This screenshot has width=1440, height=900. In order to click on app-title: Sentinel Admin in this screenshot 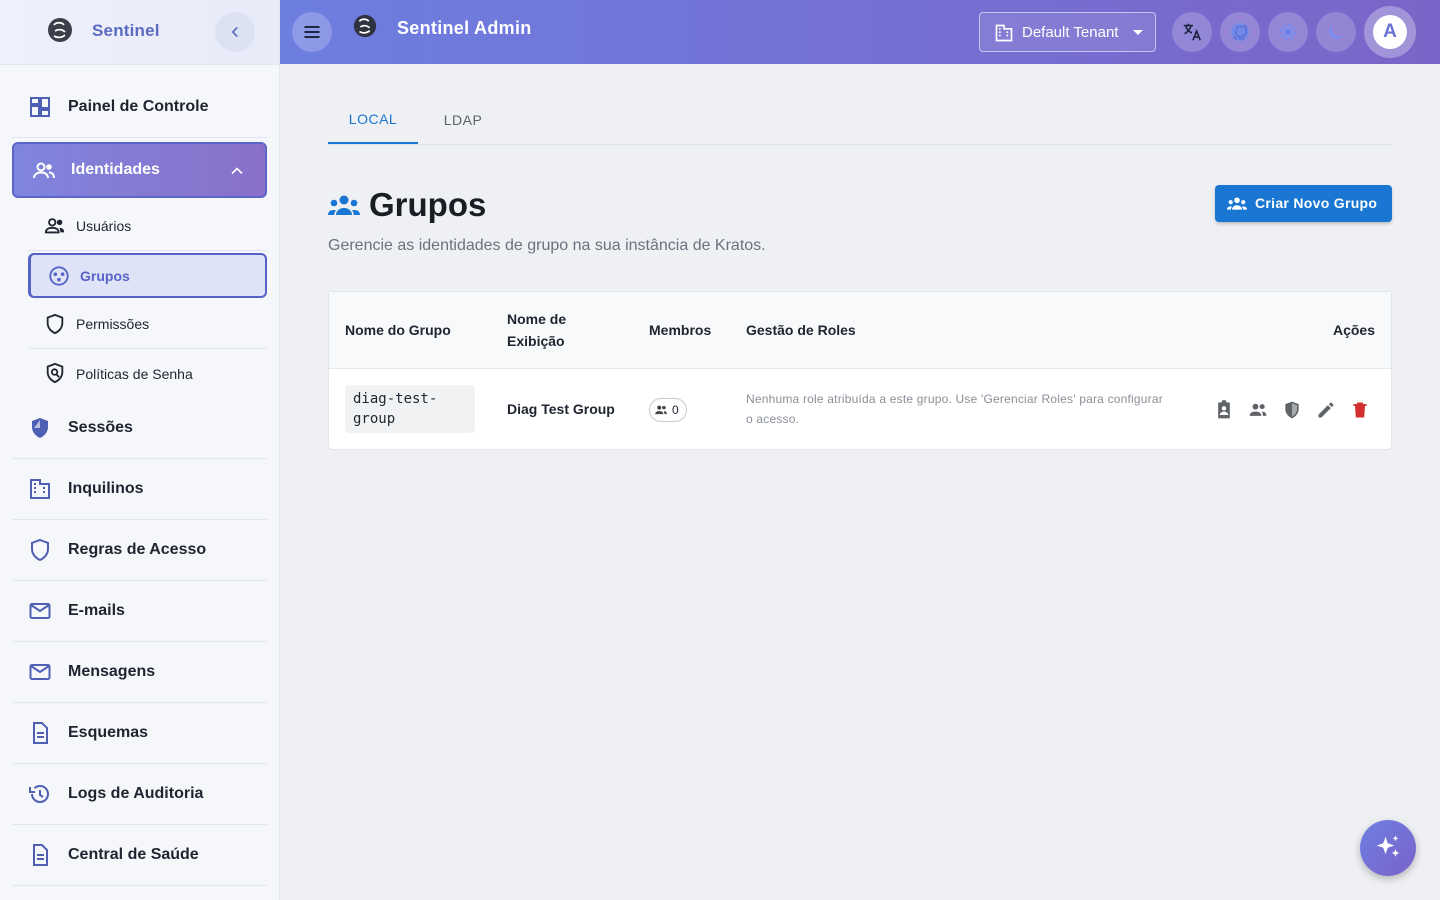, I will do `click(464, 28)`.